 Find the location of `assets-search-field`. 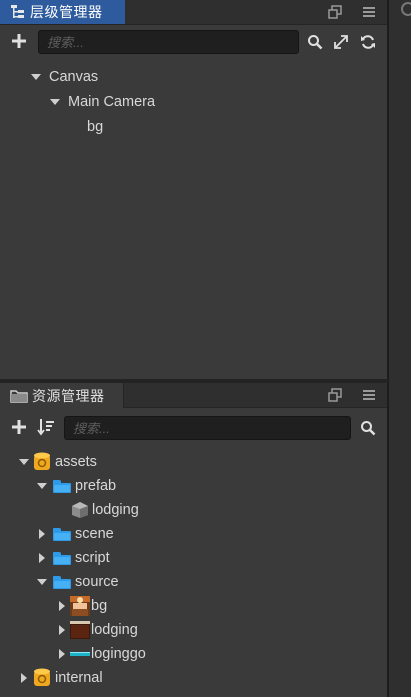

assets-search-field is located at coordinates (207, 428).